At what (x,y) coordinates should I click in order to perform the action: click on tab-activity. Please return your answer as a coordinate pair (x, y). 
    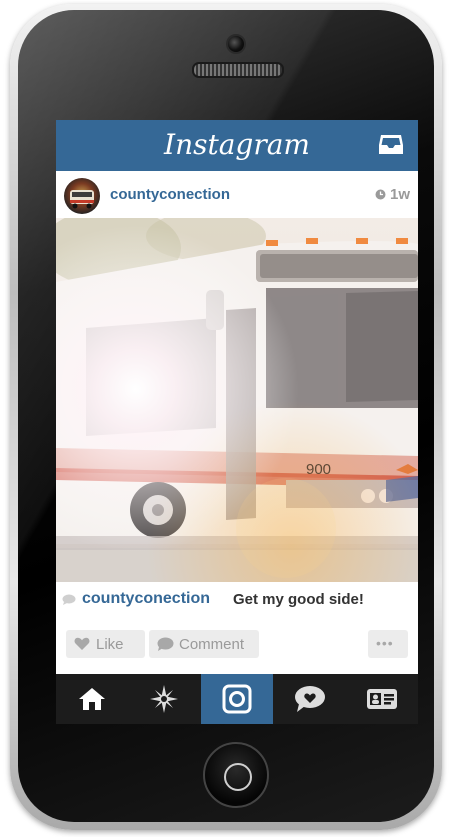
    Looking at the image, I should click on (310, 699).